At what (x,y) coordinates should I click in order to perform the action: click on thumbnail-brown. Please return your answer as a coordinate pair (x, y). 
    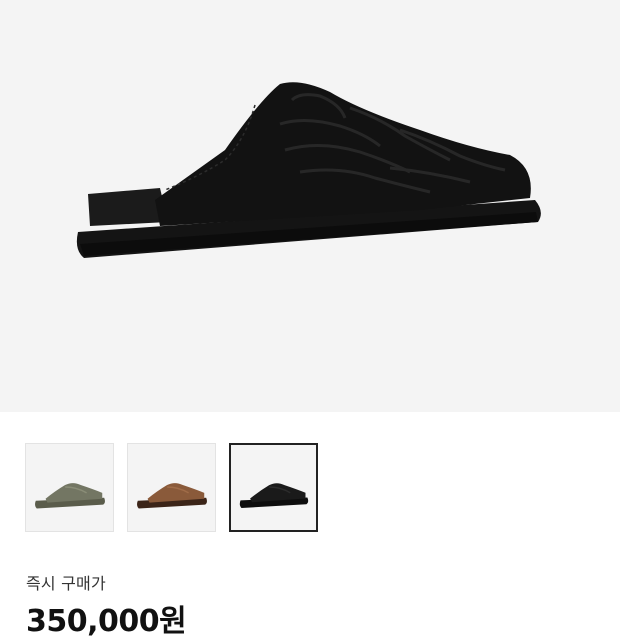
    Looking at the image, I should click on (171, 487).